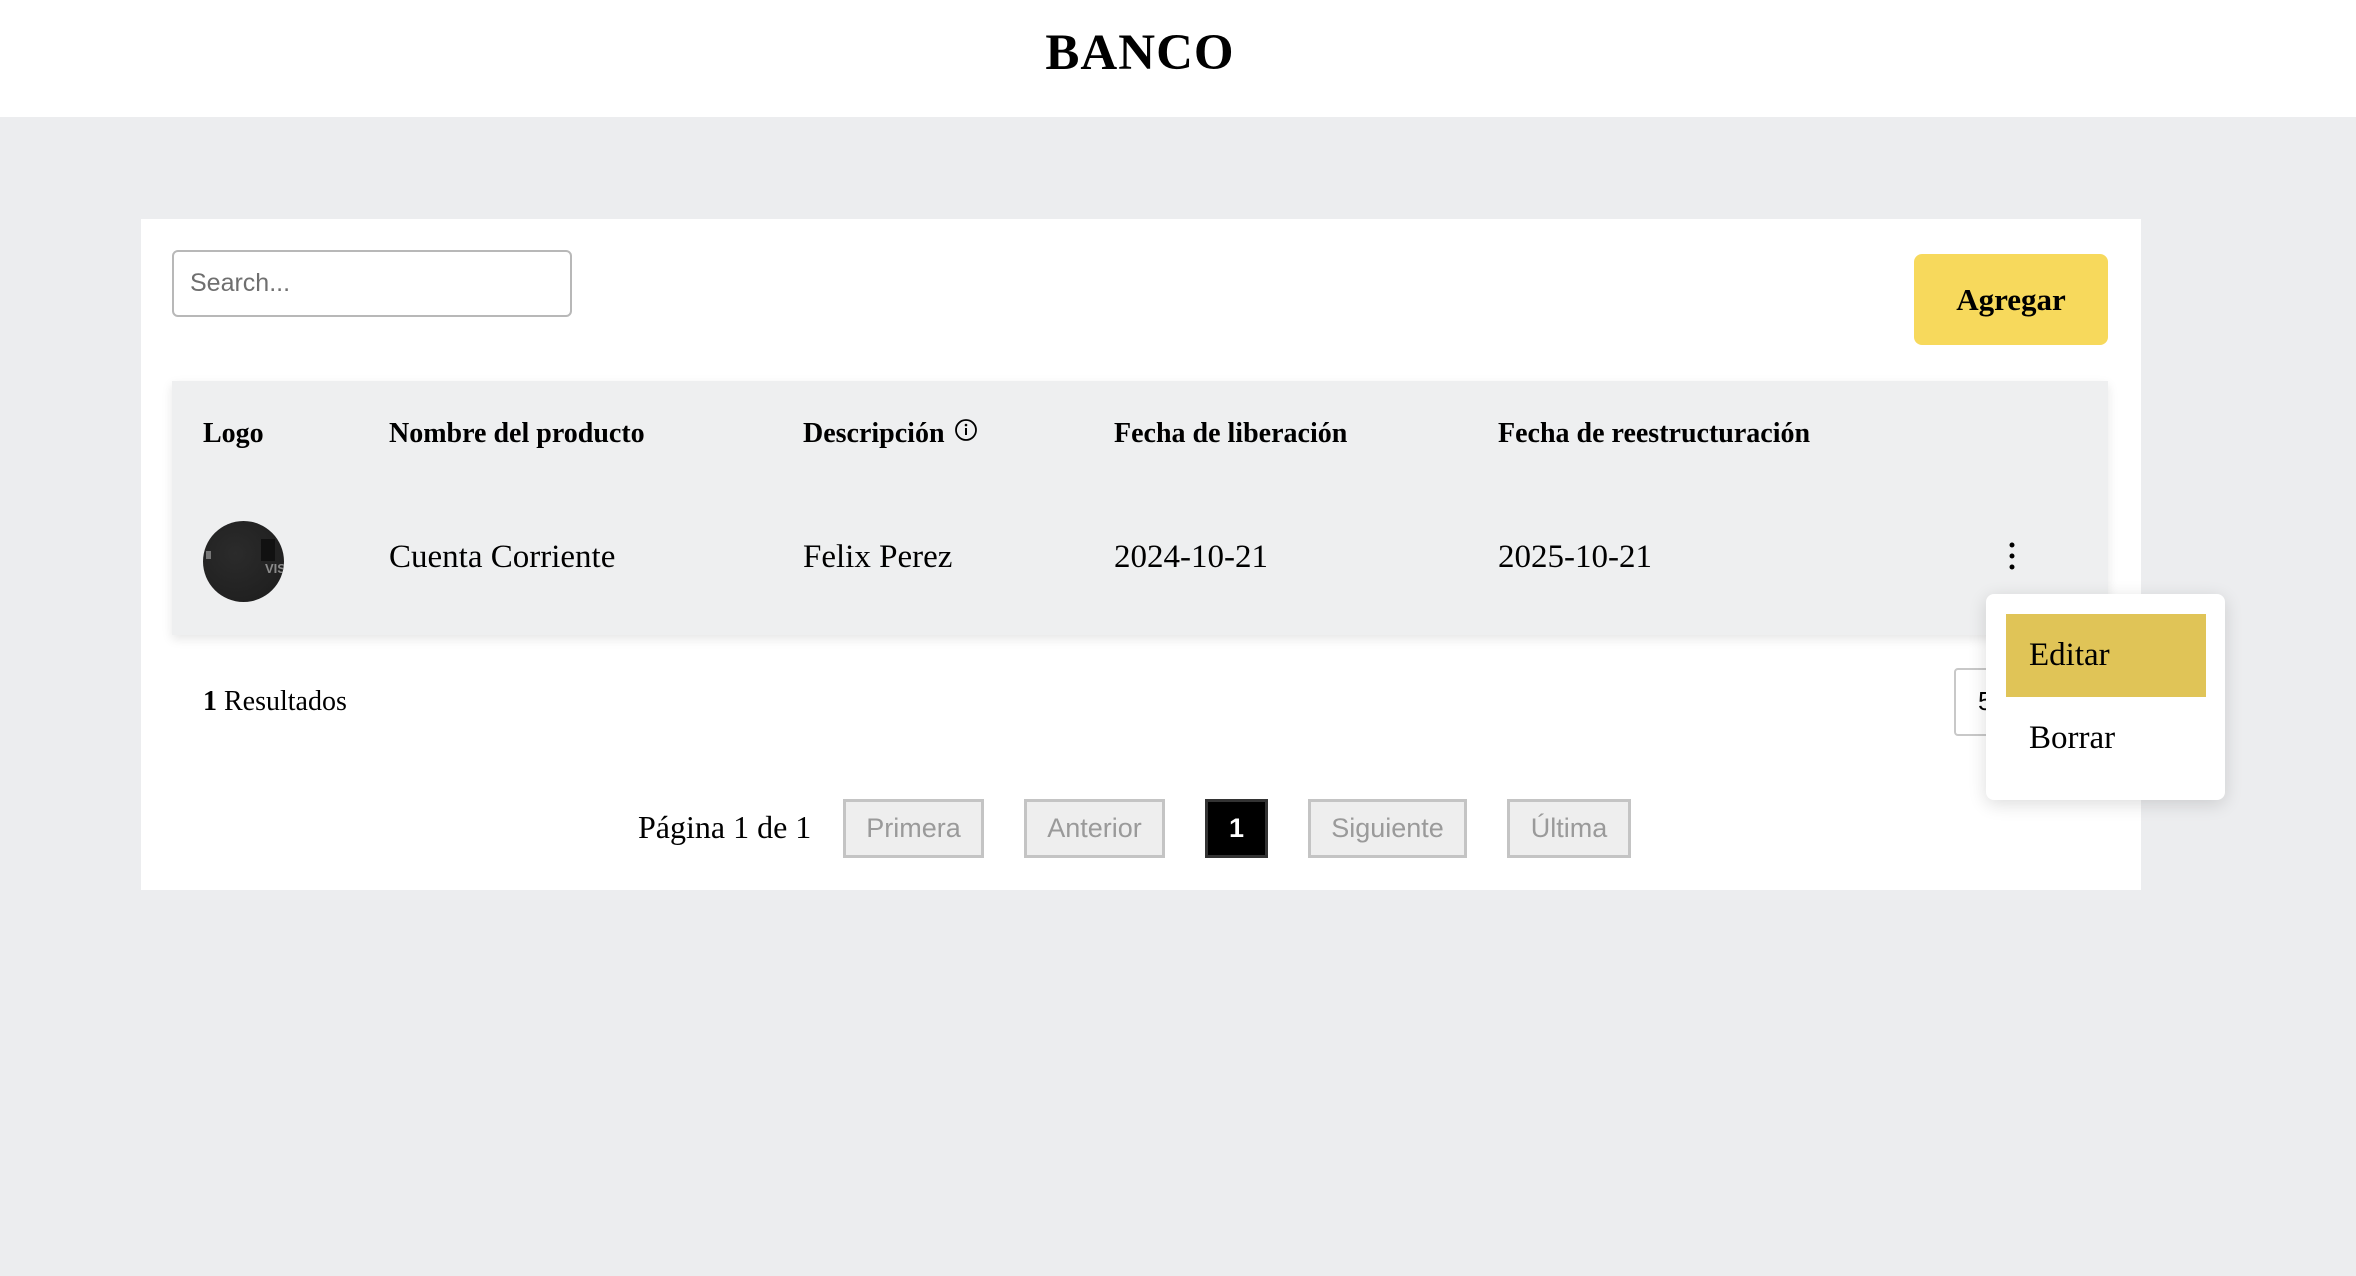 The height and width of the screenshot is (1276, 2356). What do you see at coordinates (210, 701) in the screenshot?
I see `results-count: 1` at bounding box center [210, 701].